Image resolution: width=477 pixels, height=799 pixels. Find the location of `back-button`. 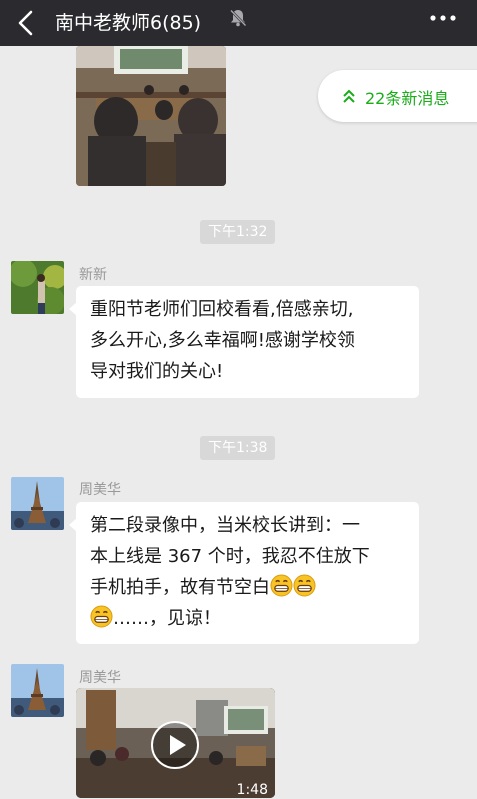

back-button is located at coordinates (27, 23).